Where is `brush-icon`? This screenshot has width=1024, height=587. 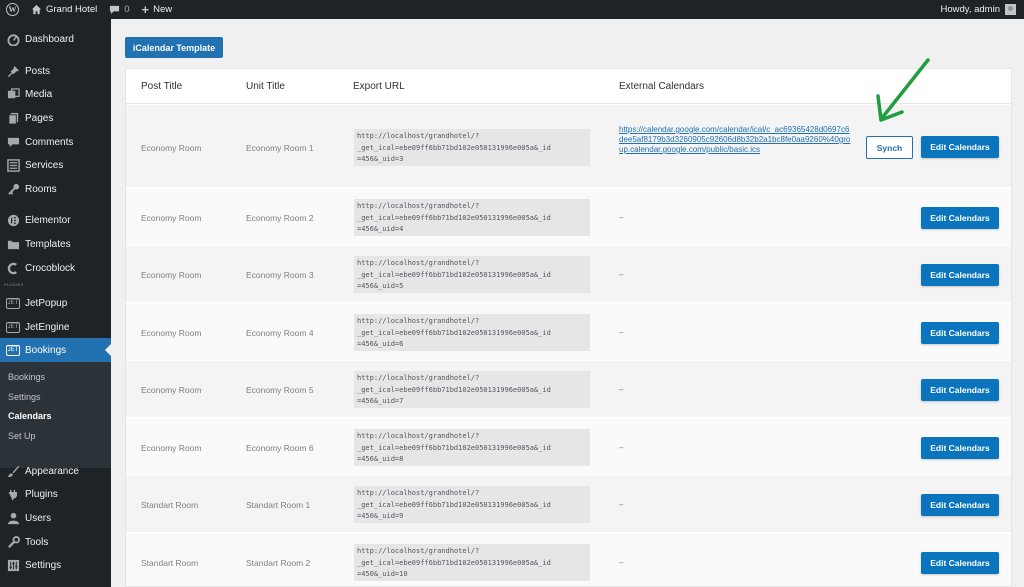
brush-icon is located at coordinates (13, 471).